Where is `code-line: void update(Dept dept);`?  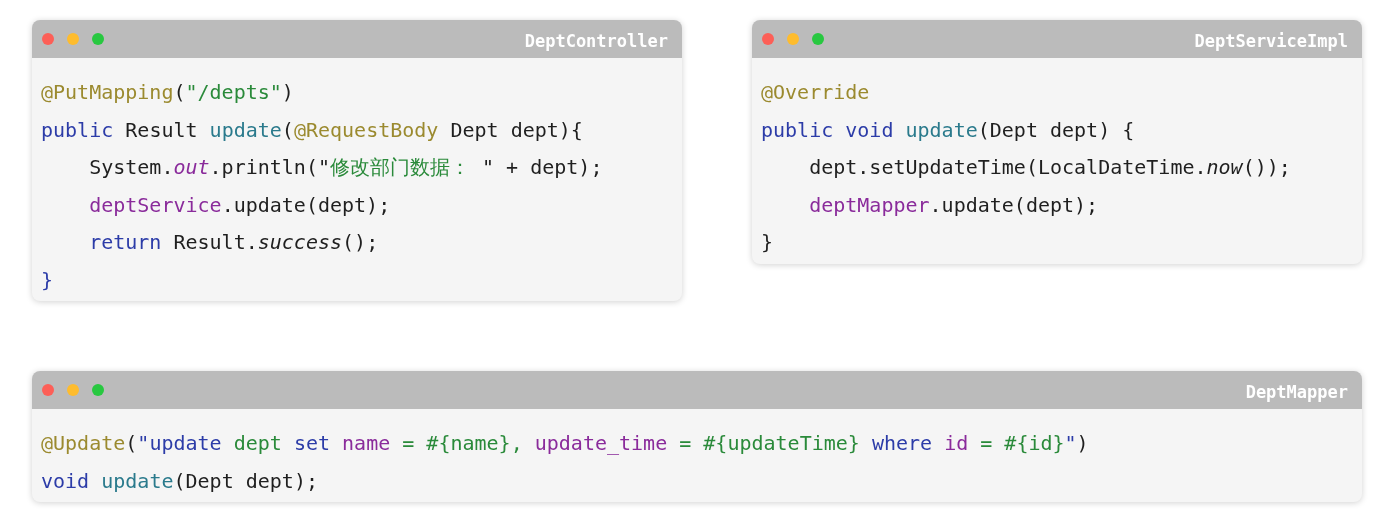 code-line: void update(Dept dept); is located at coordinates (179, 481).